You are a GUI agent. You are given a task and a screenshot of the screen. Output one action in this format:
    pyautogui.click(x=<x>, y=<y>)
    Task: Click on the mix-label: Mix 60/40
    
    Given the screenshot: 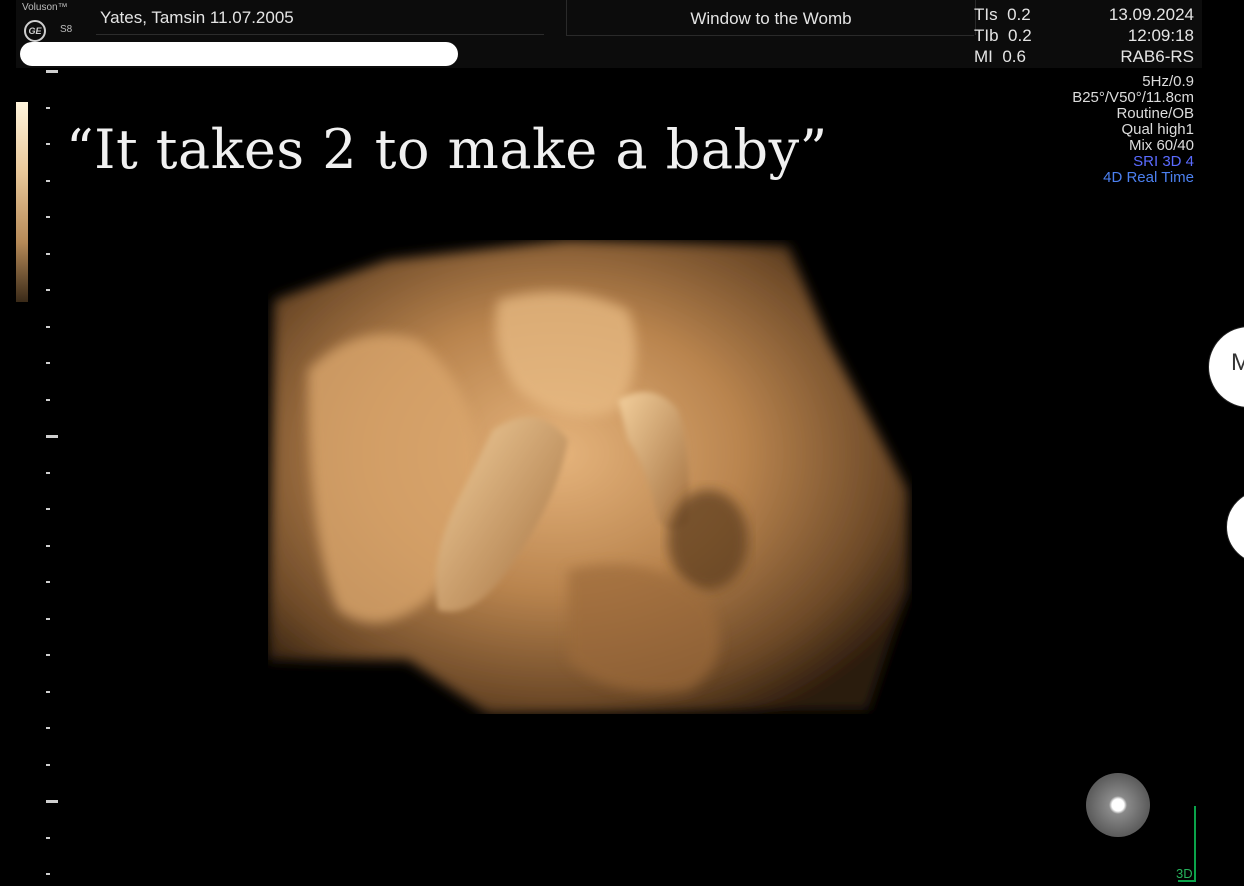 What is the action you would take?
    pyautogui.click(x=1161, y=145)
    